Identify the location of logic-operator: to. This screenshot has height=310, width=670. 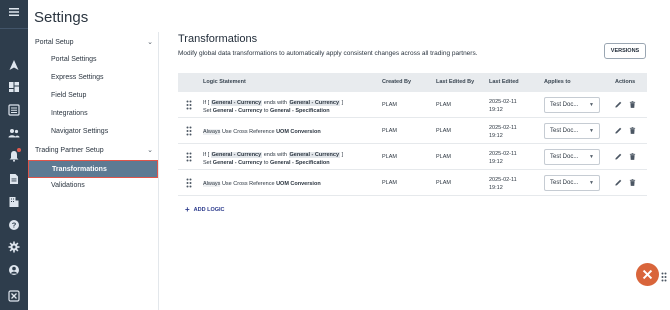
(266, 163).